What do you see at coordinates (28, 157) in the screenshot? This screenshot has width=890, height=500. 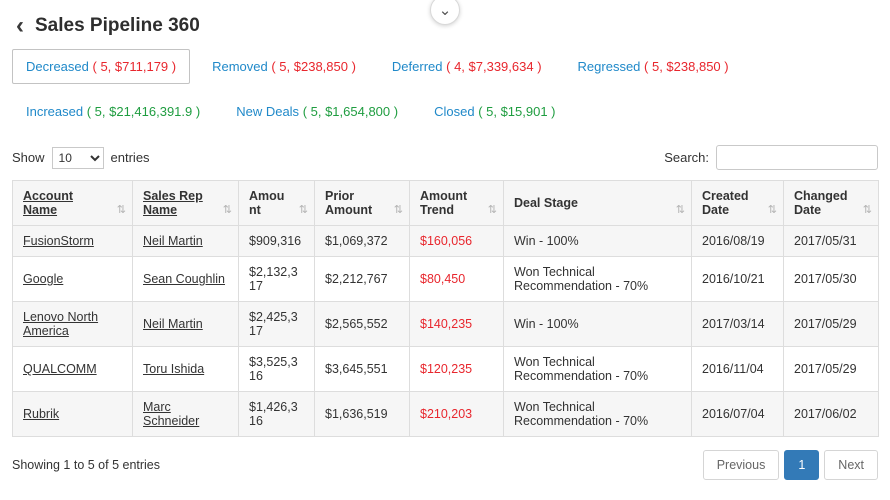 I see `show-label: Show` at bounding box center [28, 157].